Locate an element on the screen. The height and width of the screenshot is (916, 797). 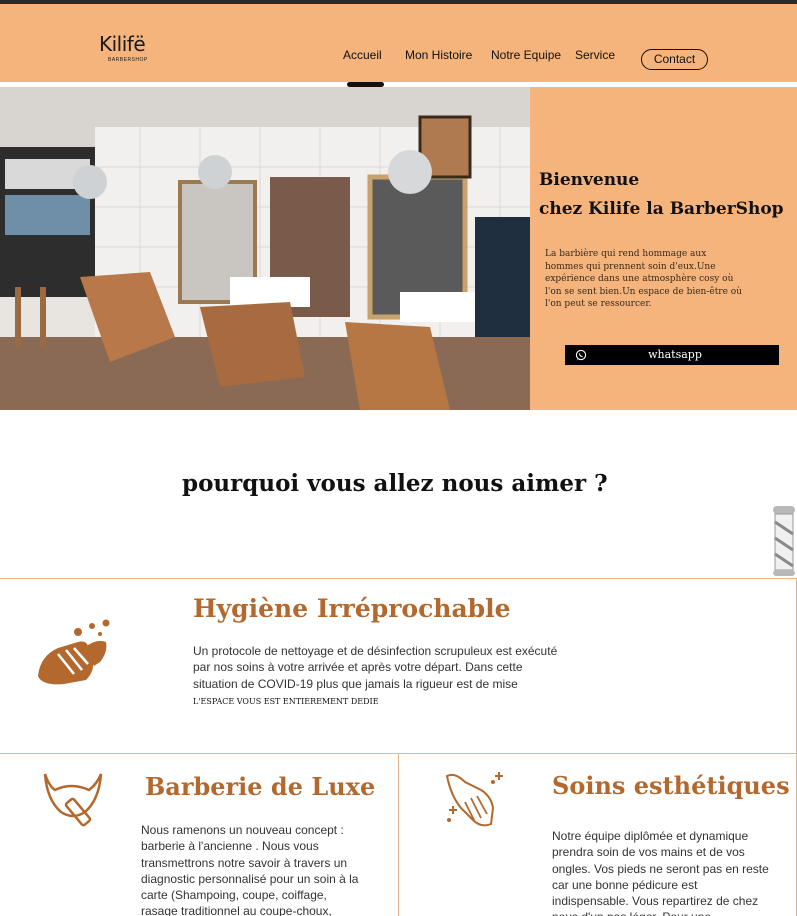
kilife-logo: Kilifë BARBERSHOP is located at coordinates (129, 52).